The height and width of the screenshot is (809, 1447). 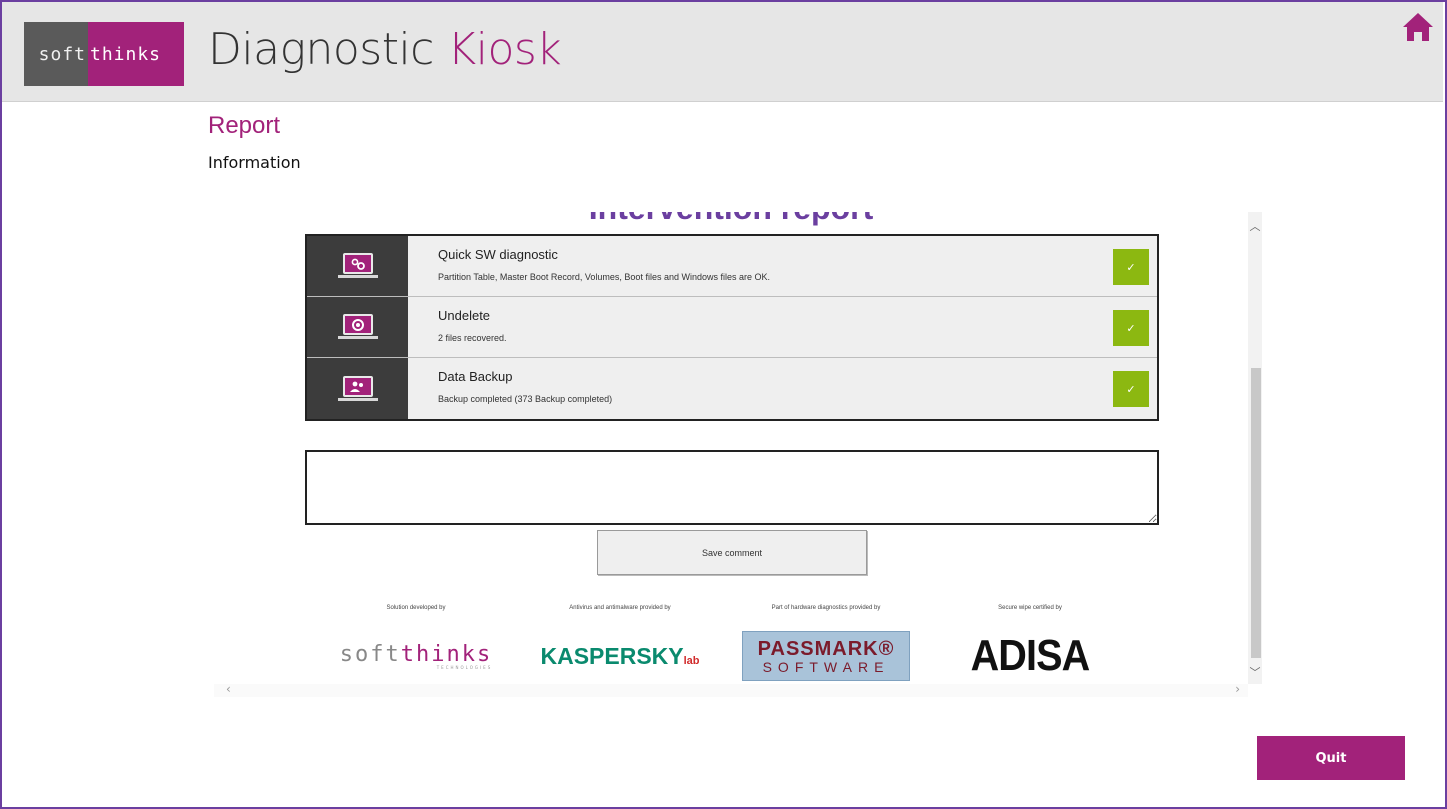 I want to click on result-row: Undelete 2 files recovered. ✓, so click(x=732, y=327).